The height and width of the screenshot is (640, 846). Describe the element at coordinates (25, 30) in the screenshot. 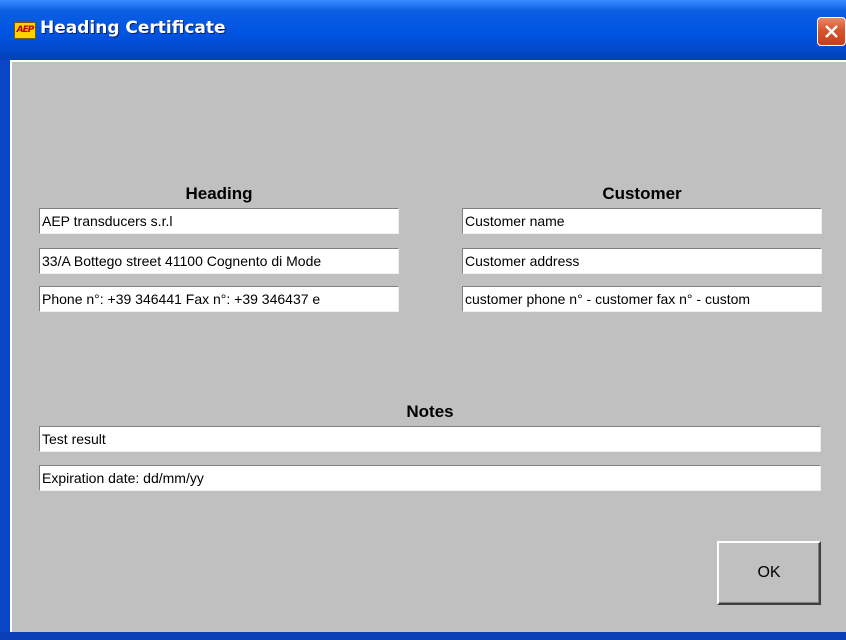

I see `aep-logo-icon: AEP` at that location.